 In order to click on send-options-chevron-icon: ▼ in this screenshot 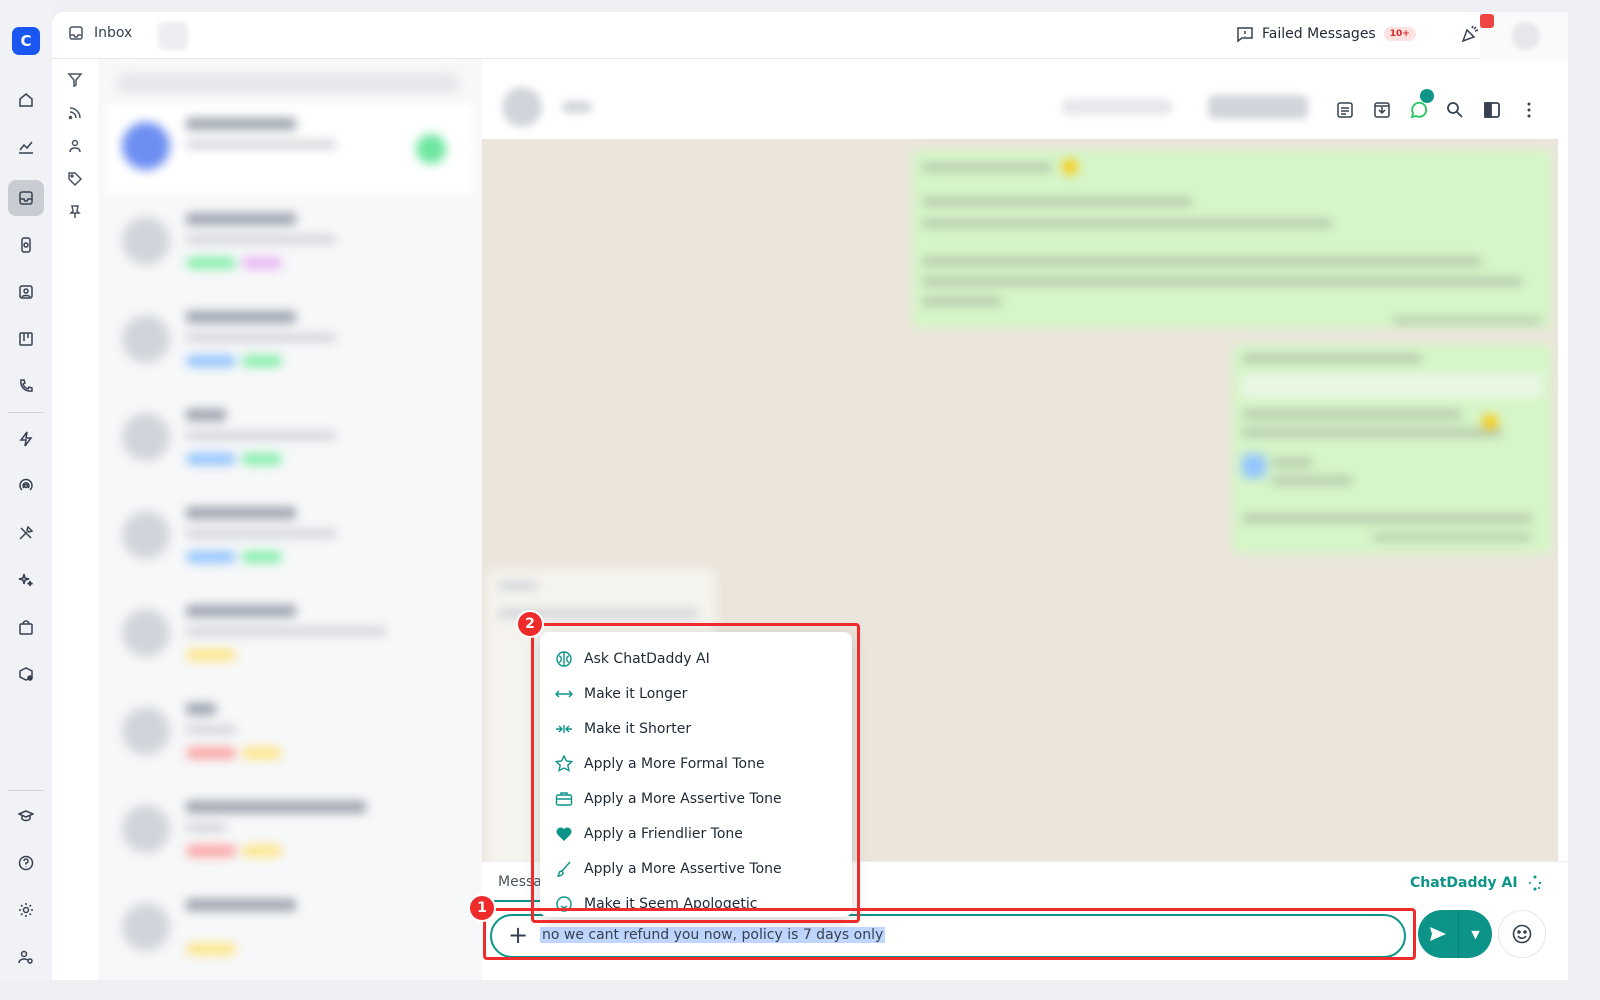, I will do `click(1475, 934)`.